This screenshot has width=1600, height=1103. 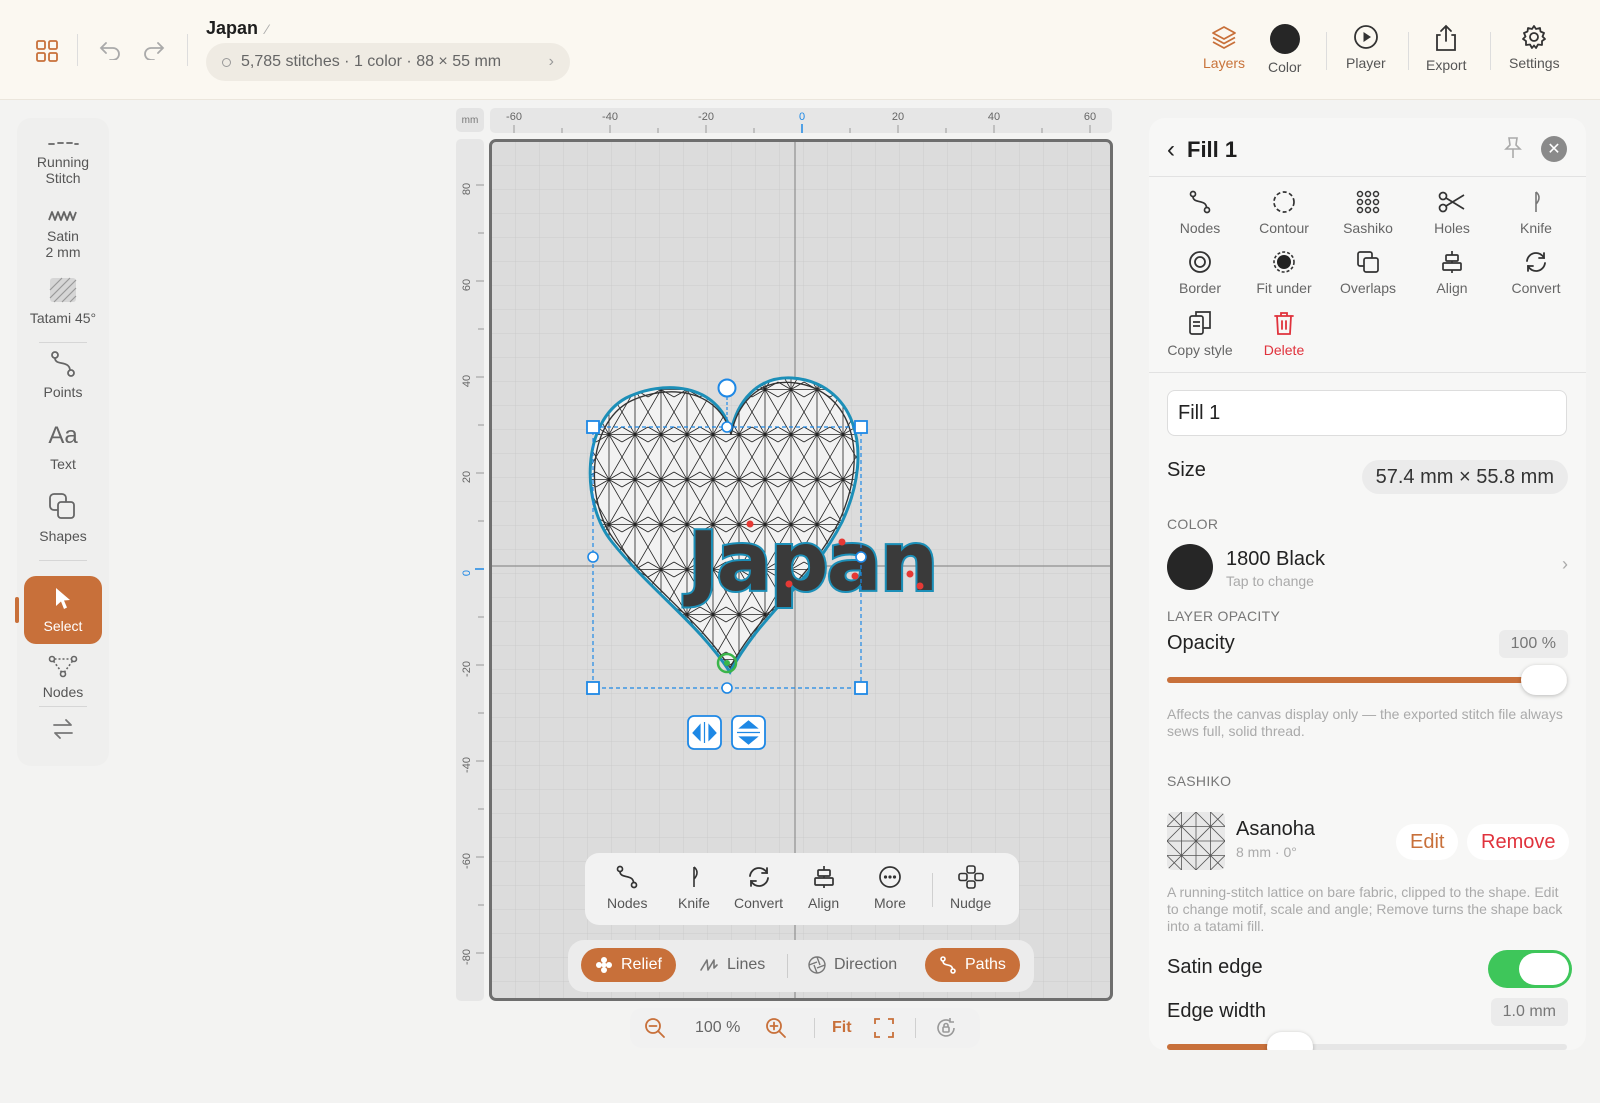 What do you see at coordinates (63, 732) in the screenshot?
I see `swap-tool` at bounding box center [63, 732].